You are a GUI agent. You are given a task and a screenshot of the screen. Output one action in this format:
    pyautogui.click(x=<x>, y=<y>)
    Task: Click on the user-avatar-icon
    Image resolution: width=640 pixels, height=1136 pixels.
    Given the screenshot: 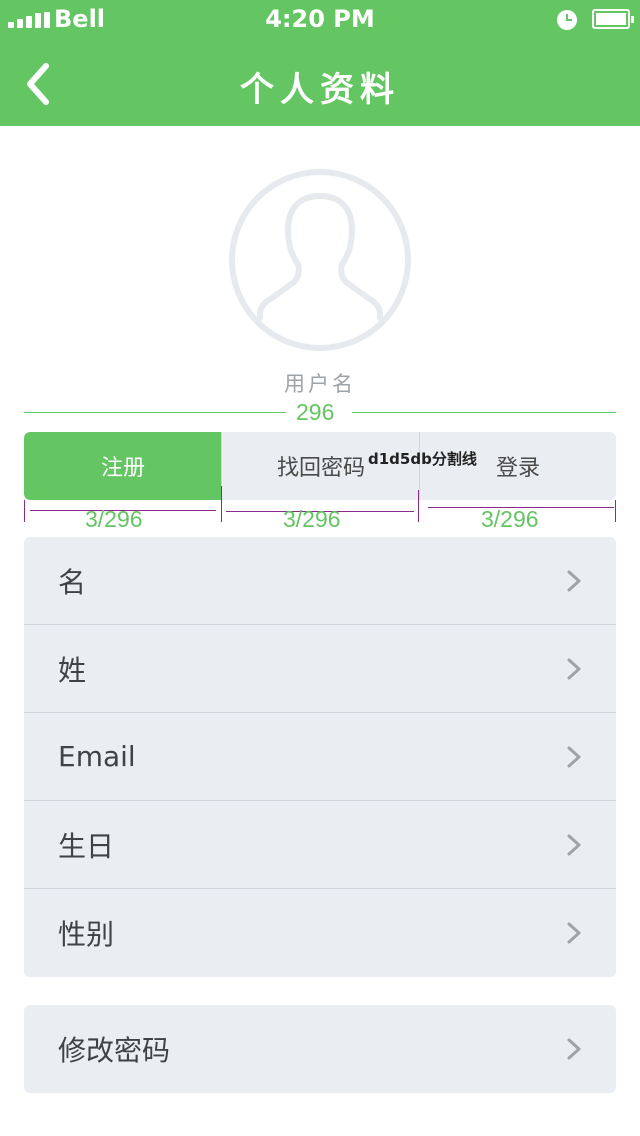 What is the action you would take?
    pyautogui.click(x=320, y=260)
    